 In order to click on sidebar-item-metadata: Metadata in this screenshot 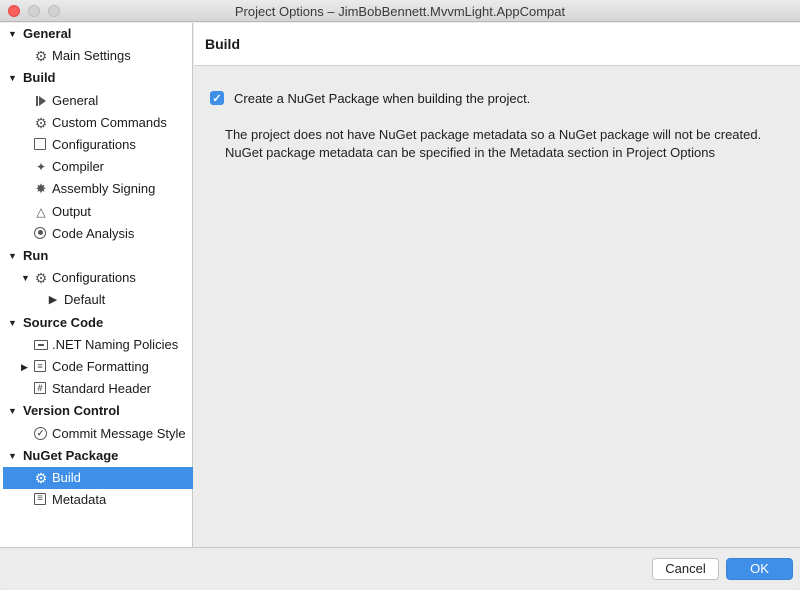, I will do `click(96, 500)`.